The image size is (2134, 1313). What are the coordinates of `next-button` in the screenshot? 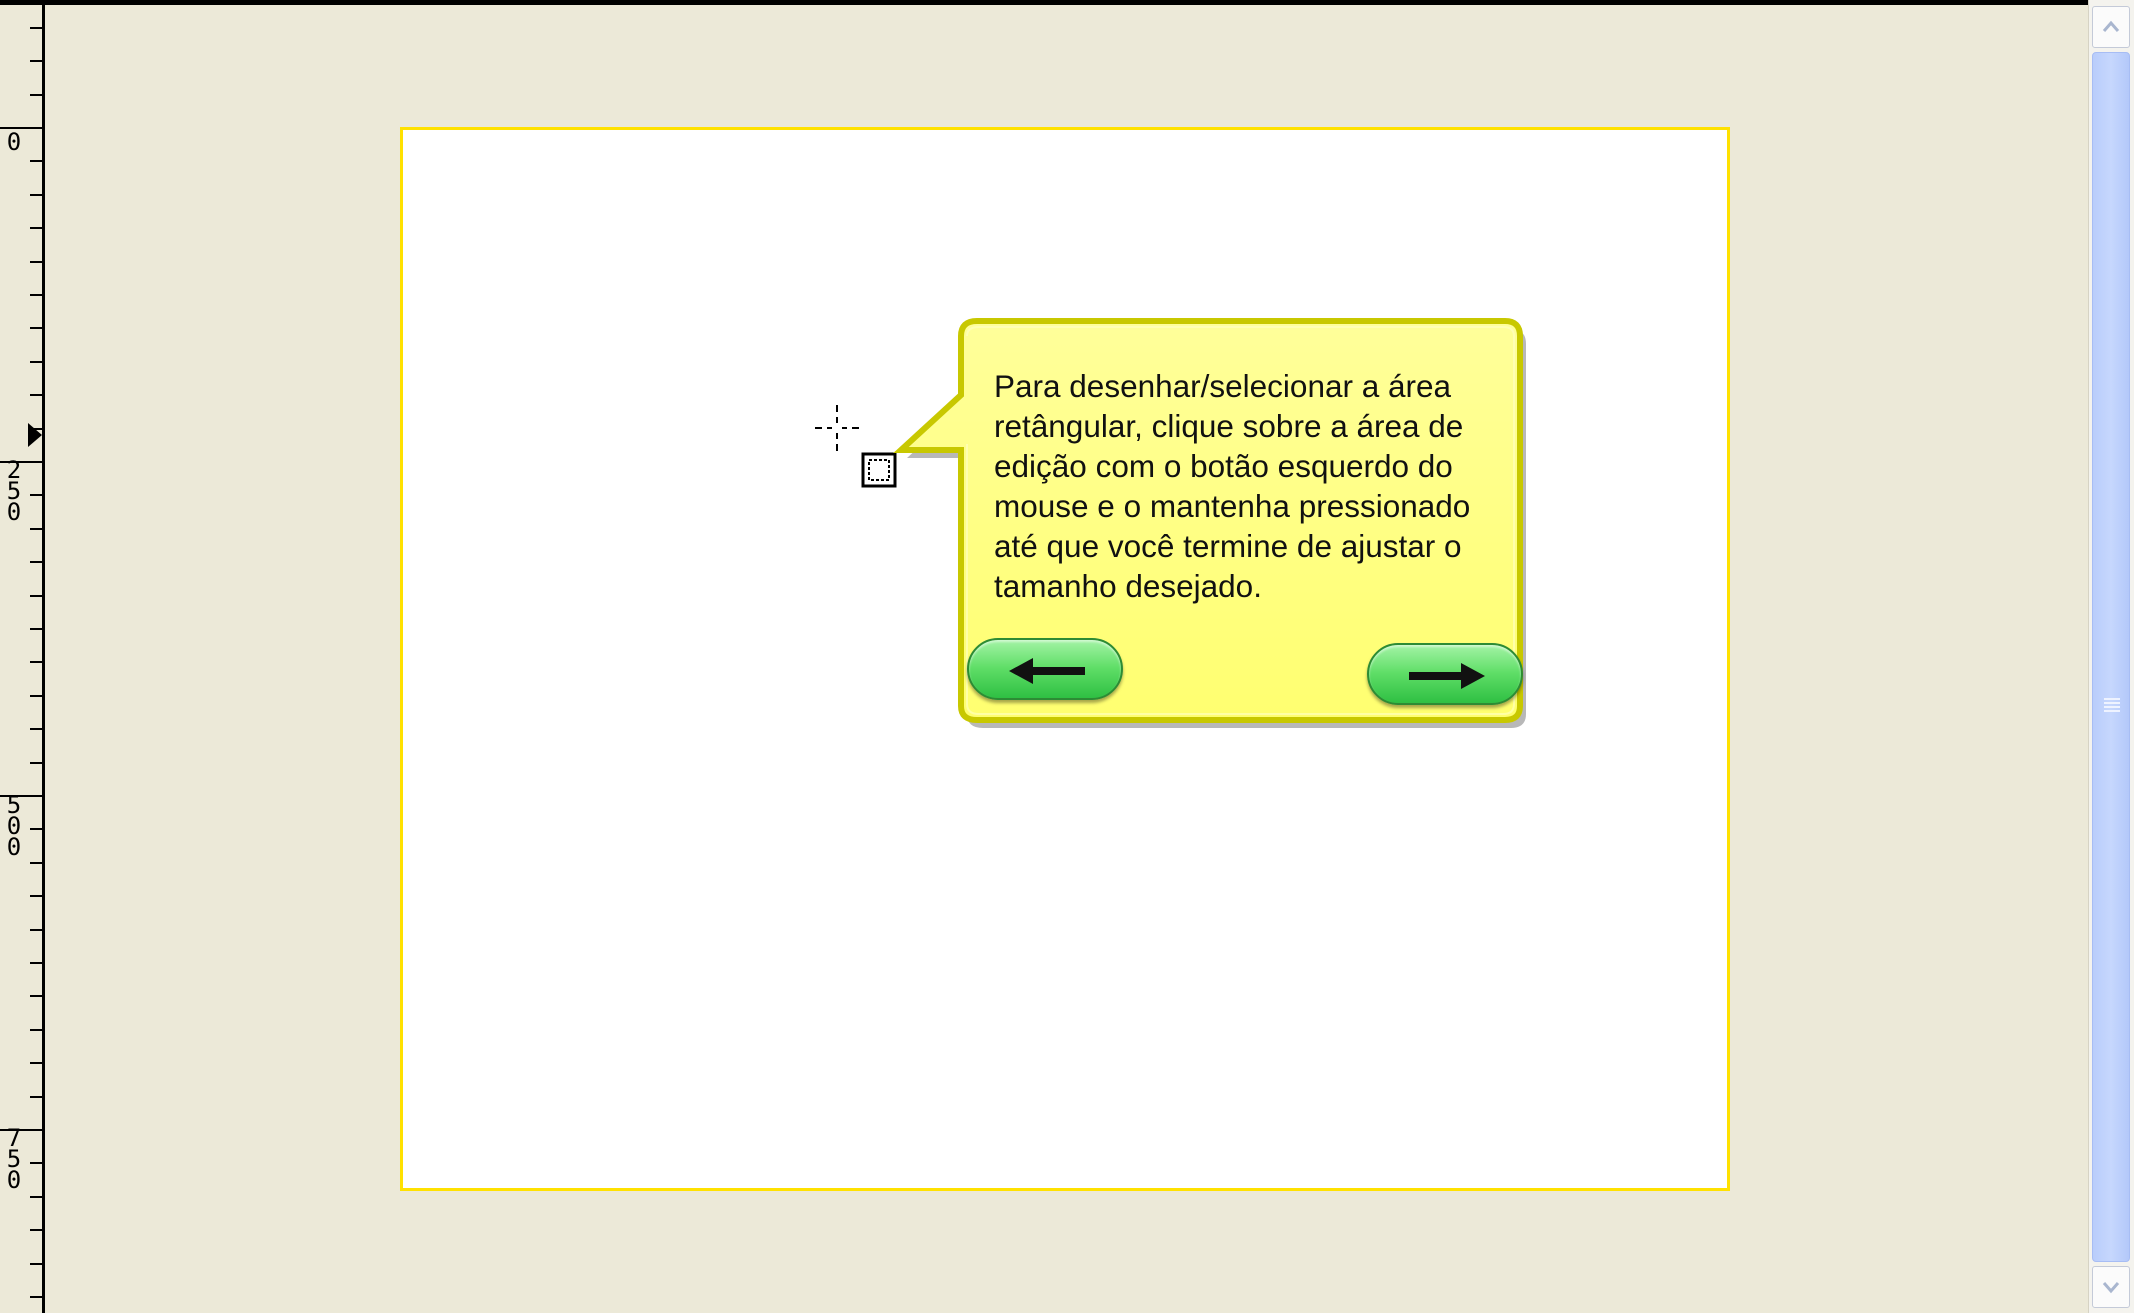 It's located at (1445, 674).